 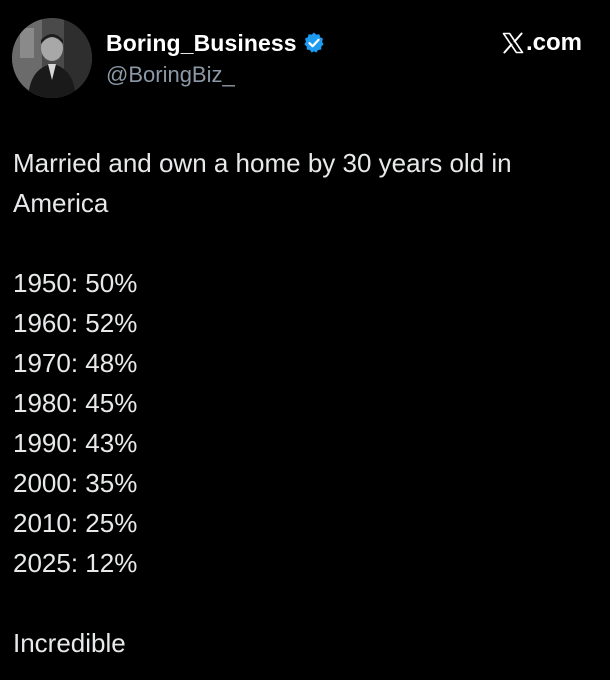 I want to click on portrait-photo-icon, so click(x=52, y=58).